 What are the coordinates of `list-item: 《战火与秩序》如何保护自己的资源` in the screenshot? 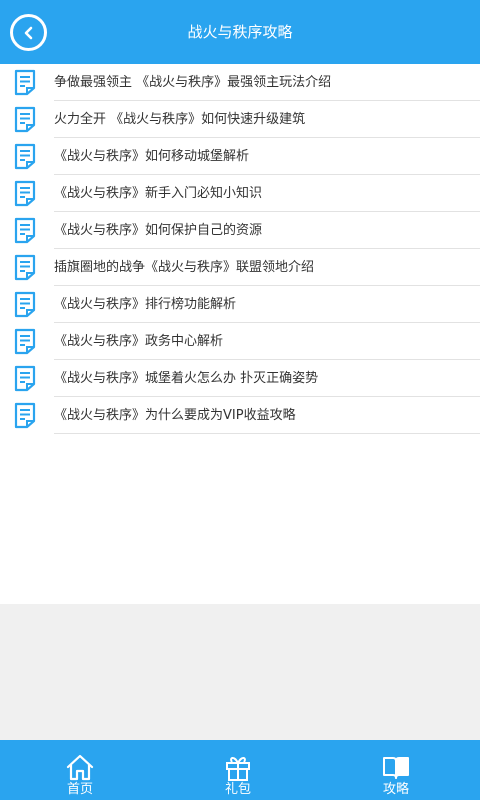 It's located at (240, 230).